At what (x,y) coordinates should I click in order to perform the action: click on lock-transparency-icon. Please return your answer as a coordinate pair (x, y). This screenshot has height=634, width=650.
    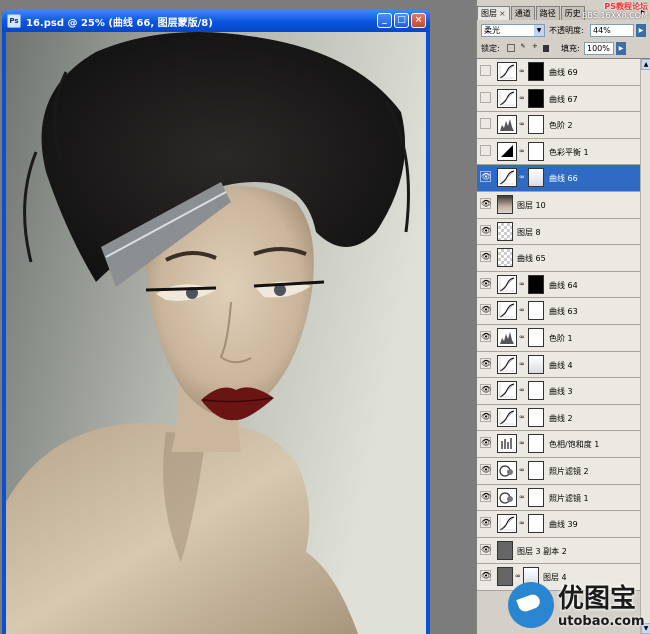
    Looking at the image, I should click on (511, 48).